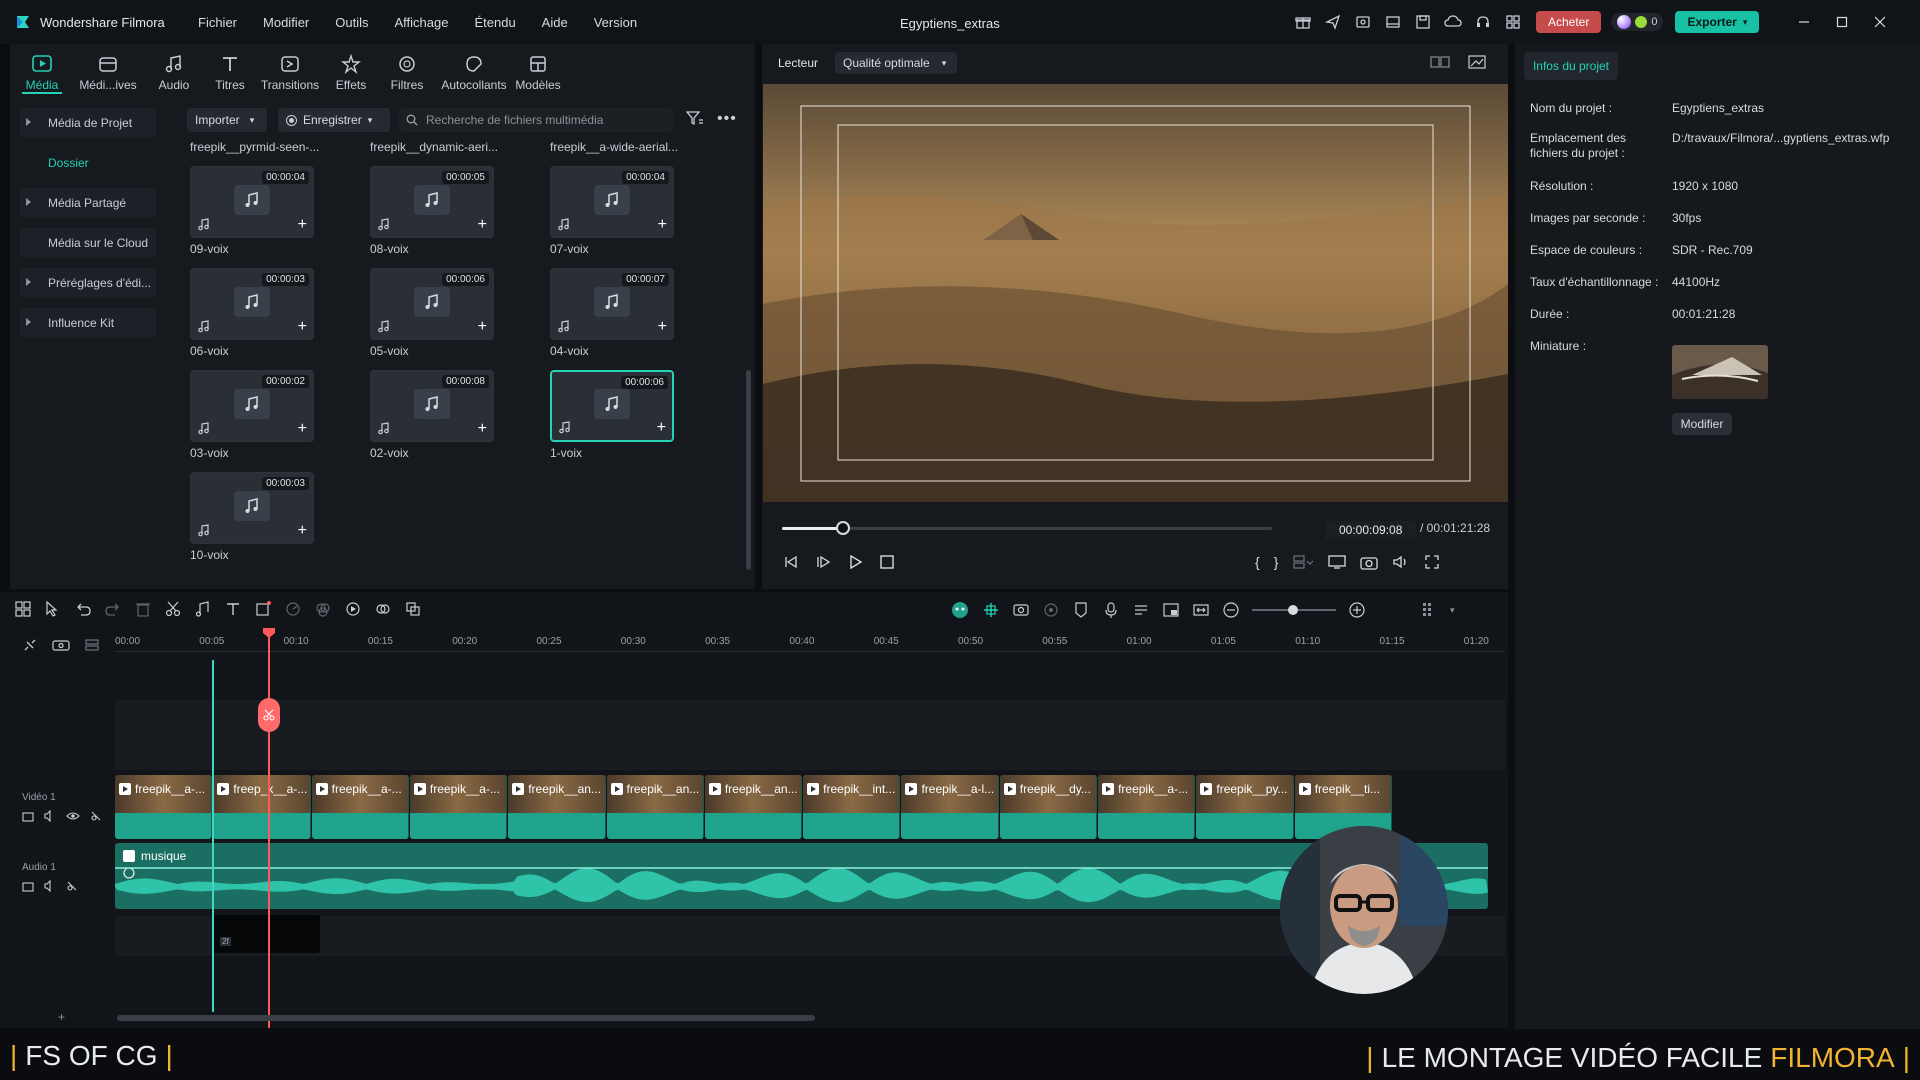  I want to click on mark-in-icon: {, so click(1257, 562).